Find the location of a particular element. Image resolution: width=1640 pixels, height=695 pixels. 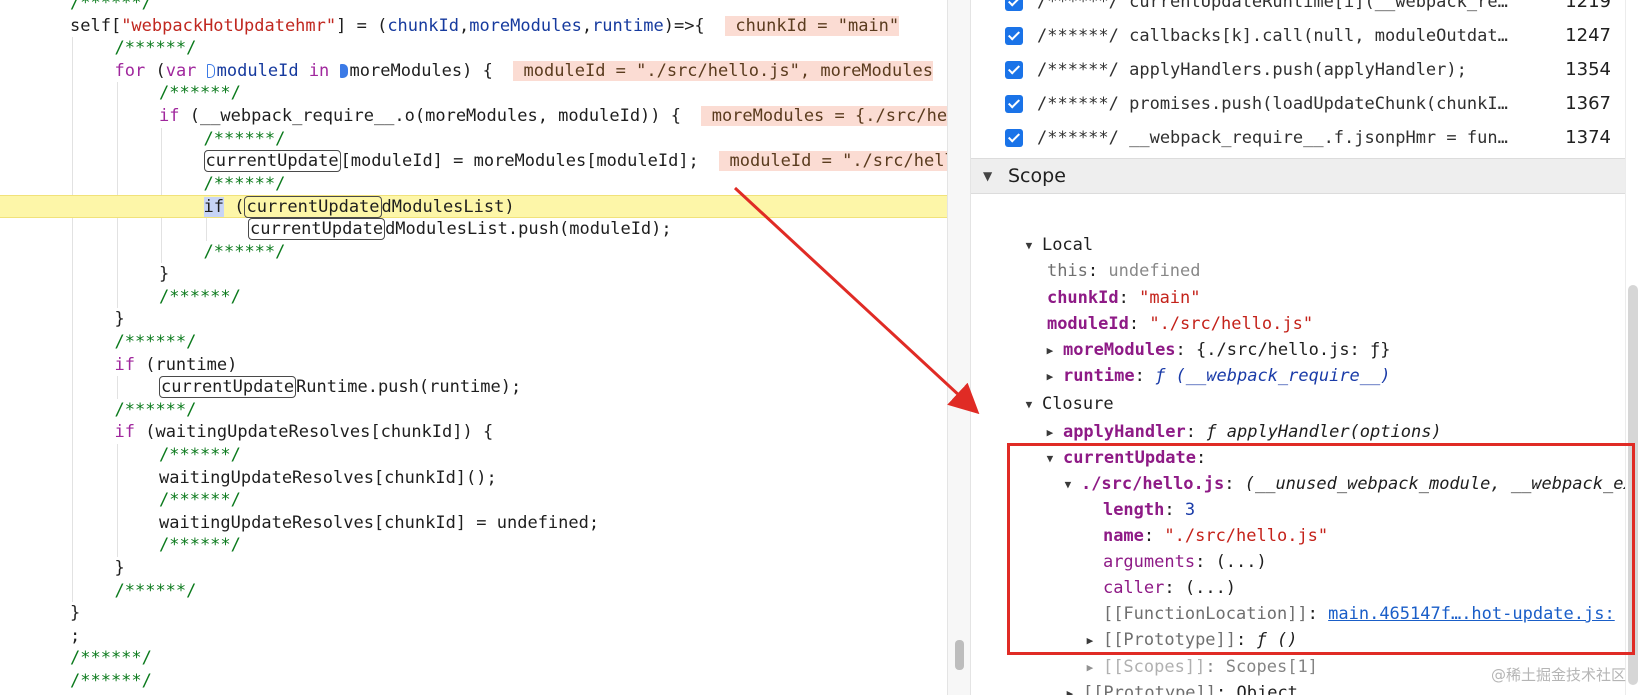

inline-value-preview: moreModules = {./src/hello.js is located at coordinates (824, 116).